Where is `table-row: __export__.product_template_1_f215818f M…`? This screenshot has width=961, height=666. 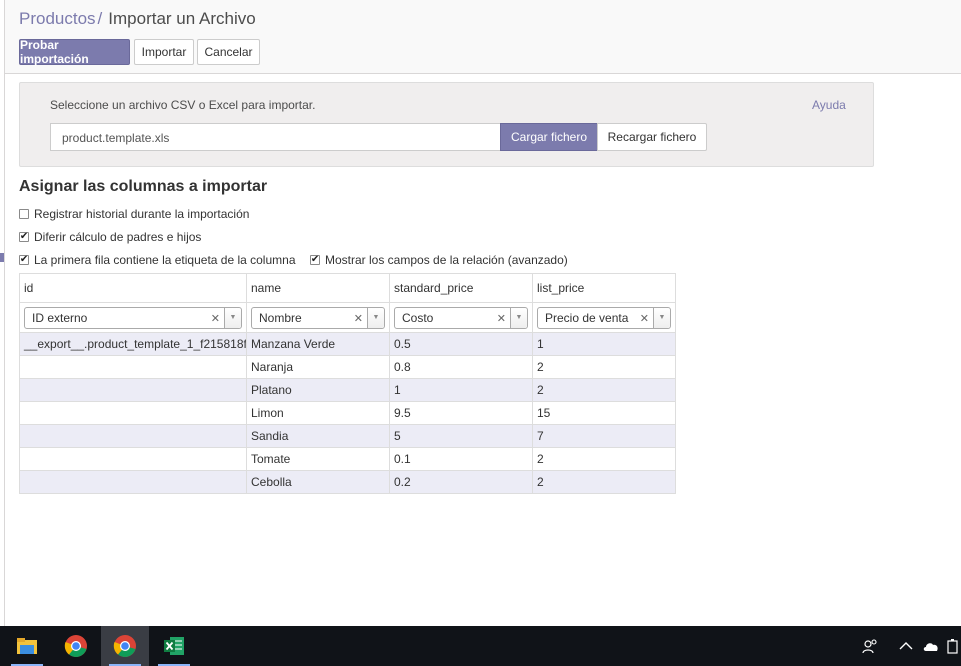
table-row: __export__.product_template_1_f215818f M… is located at coordinates (347, 344).